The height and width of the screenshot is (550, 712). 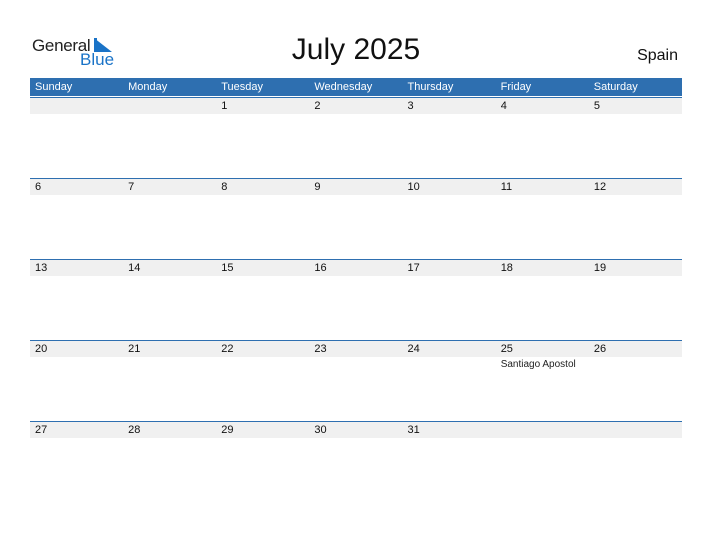 What do you see at coordinates (224, 106) in the screenshot?
I see `day-number: 1` at bounding box center [224, 106].